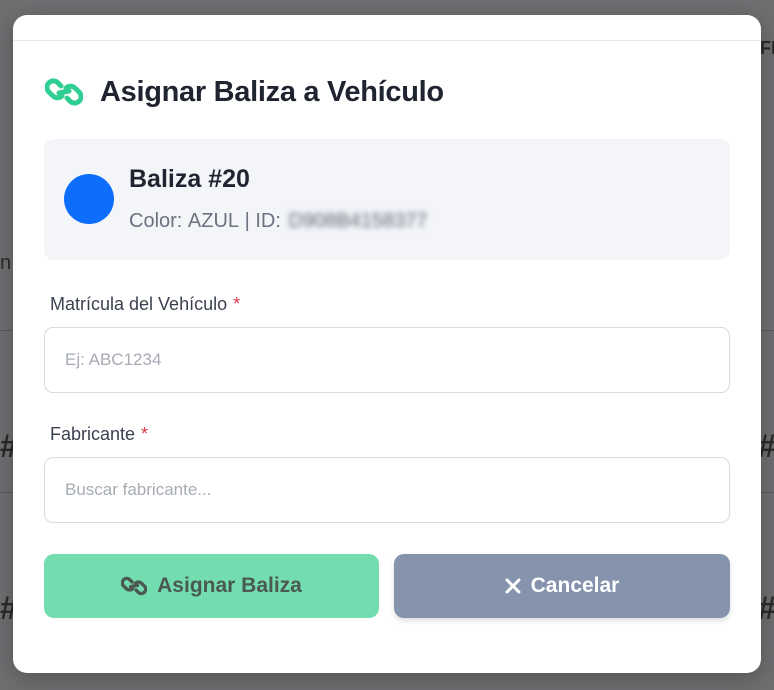  Describe the element at coordinates (6, 263) in the screenshot. I see `background-text-fragment: n` at that location.